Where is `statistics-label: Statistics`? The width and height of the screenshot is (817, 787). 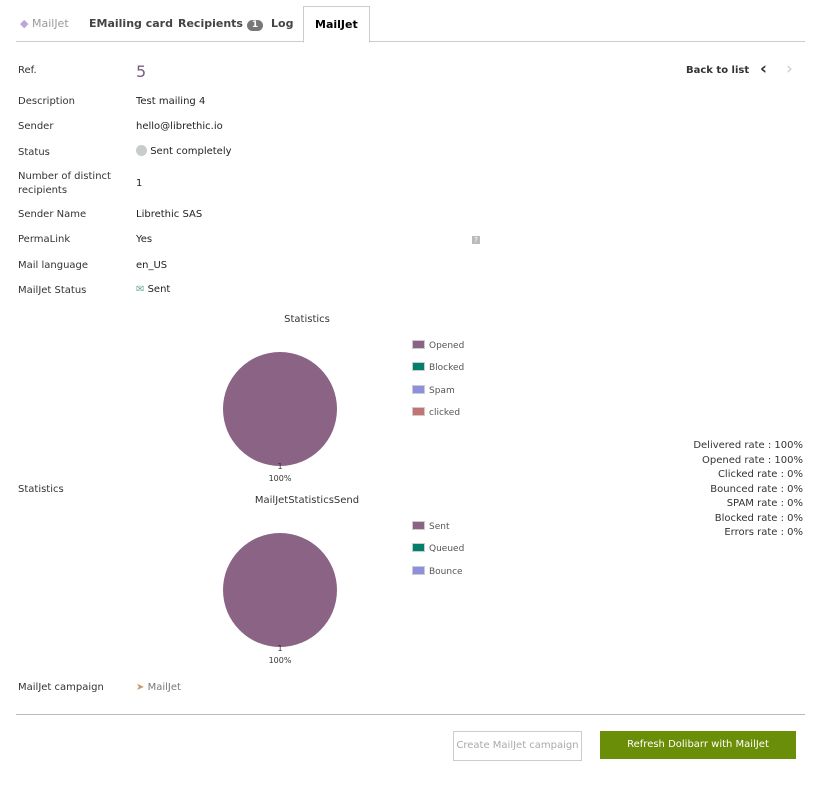
statistics-label: Statistics is located at coordinates (41, 489).